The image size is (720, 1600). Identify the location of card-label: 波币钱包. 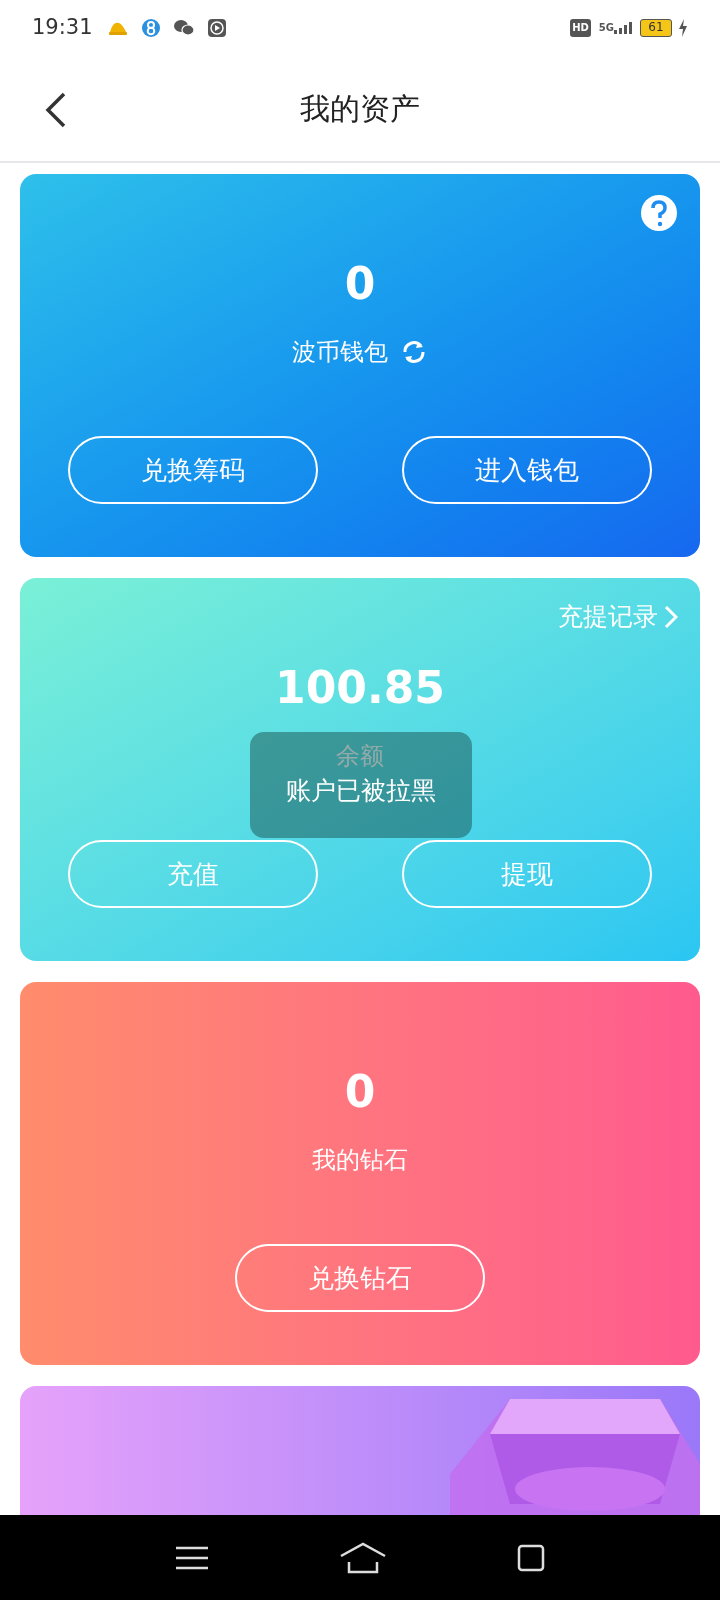
(340, 352).